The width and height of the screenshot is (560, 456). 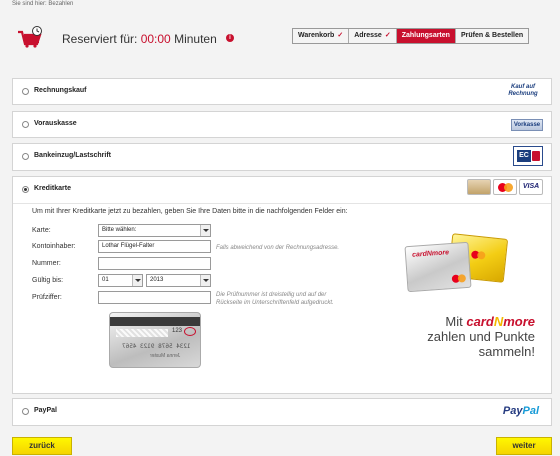 I want to click on ec-logo: EC, so click(x=528, y=156).